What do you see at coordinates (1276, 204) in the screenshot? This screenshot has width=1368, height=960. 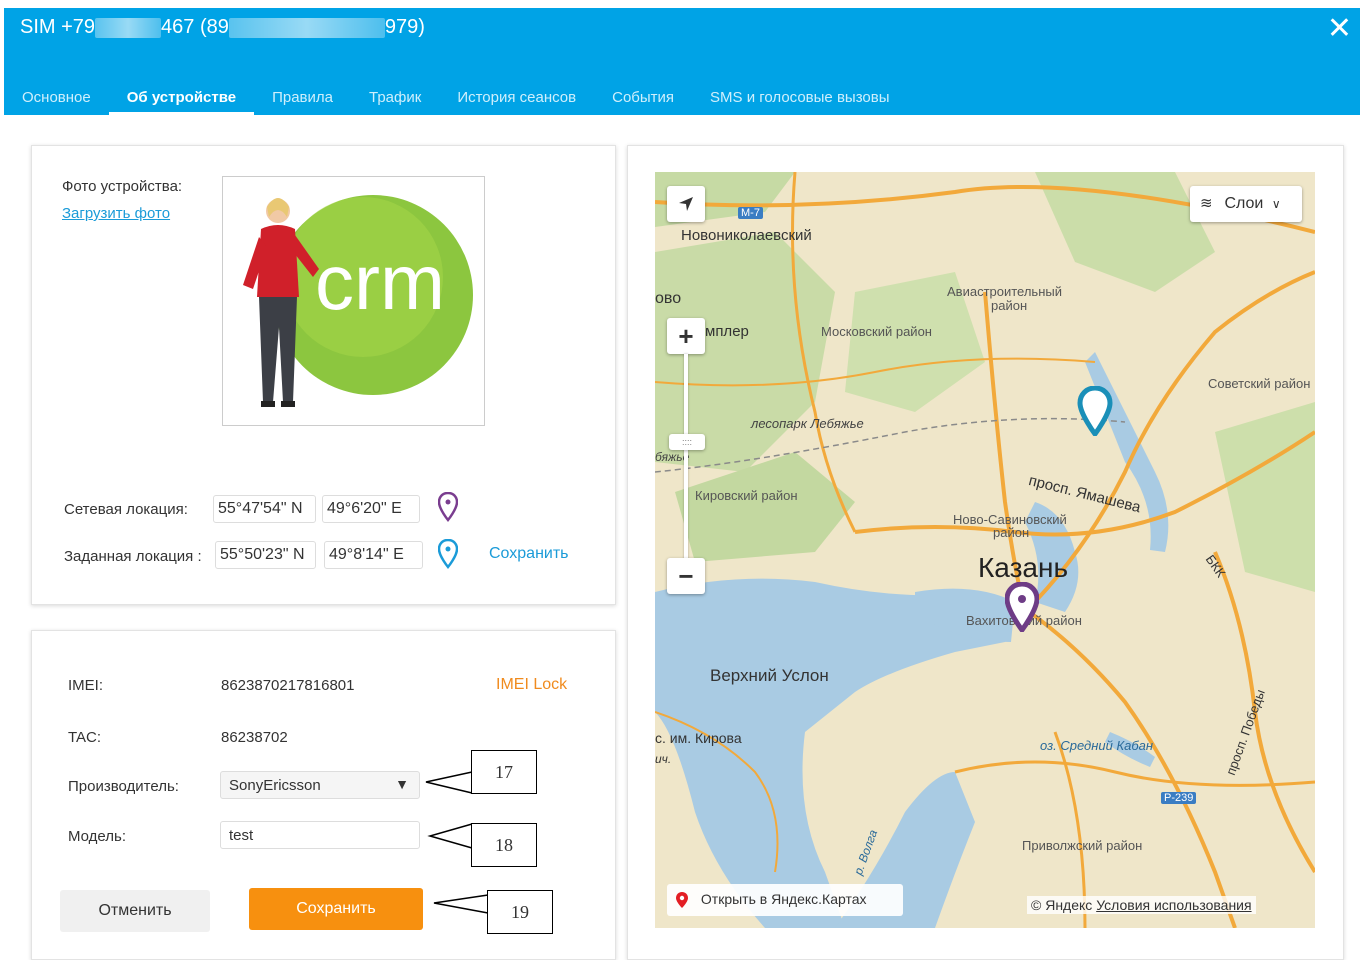 I see `chevron-down-icon: ∨` at bounding box center [1276, 204].